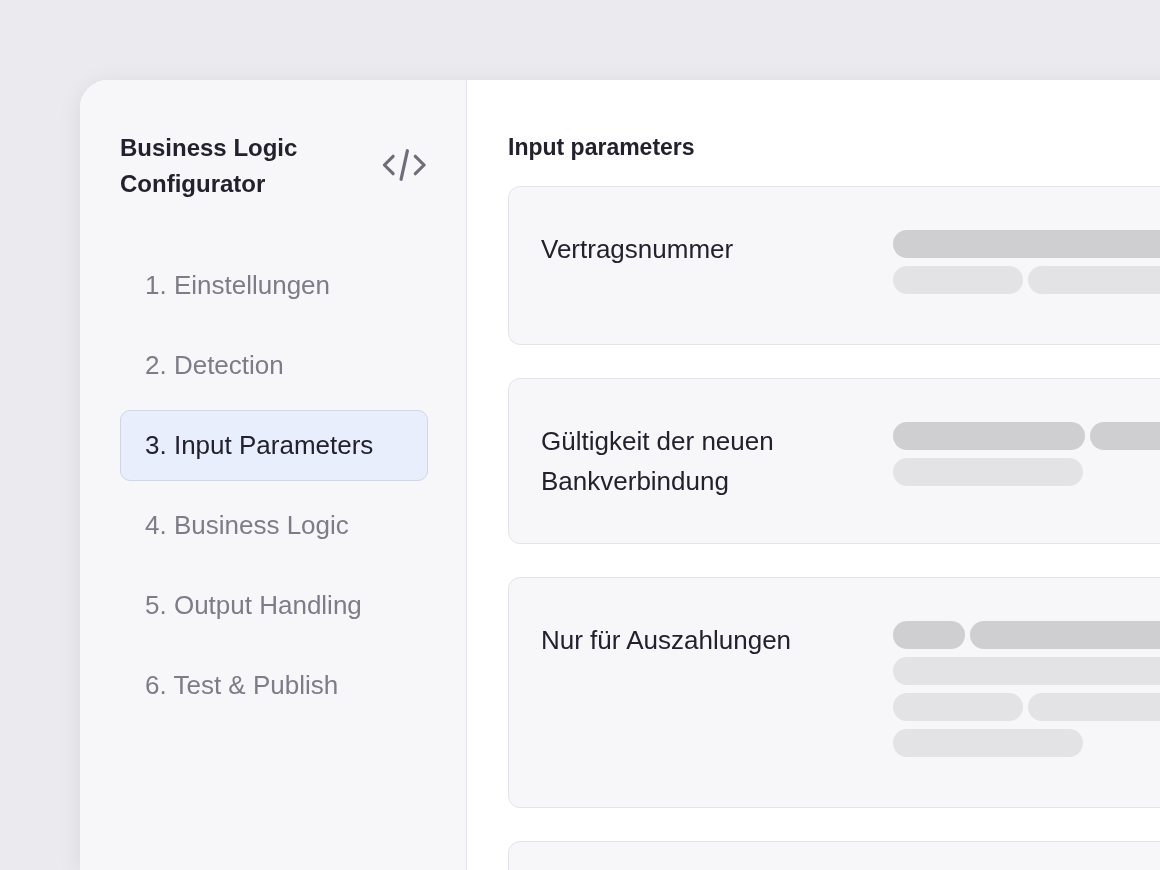 This screenshot has height=870, width=1160. What do you see at coordinates (274, 685) in the screenshot?
I see `step-tab: 6. Test & Publish` at bounding box center [274, 685].